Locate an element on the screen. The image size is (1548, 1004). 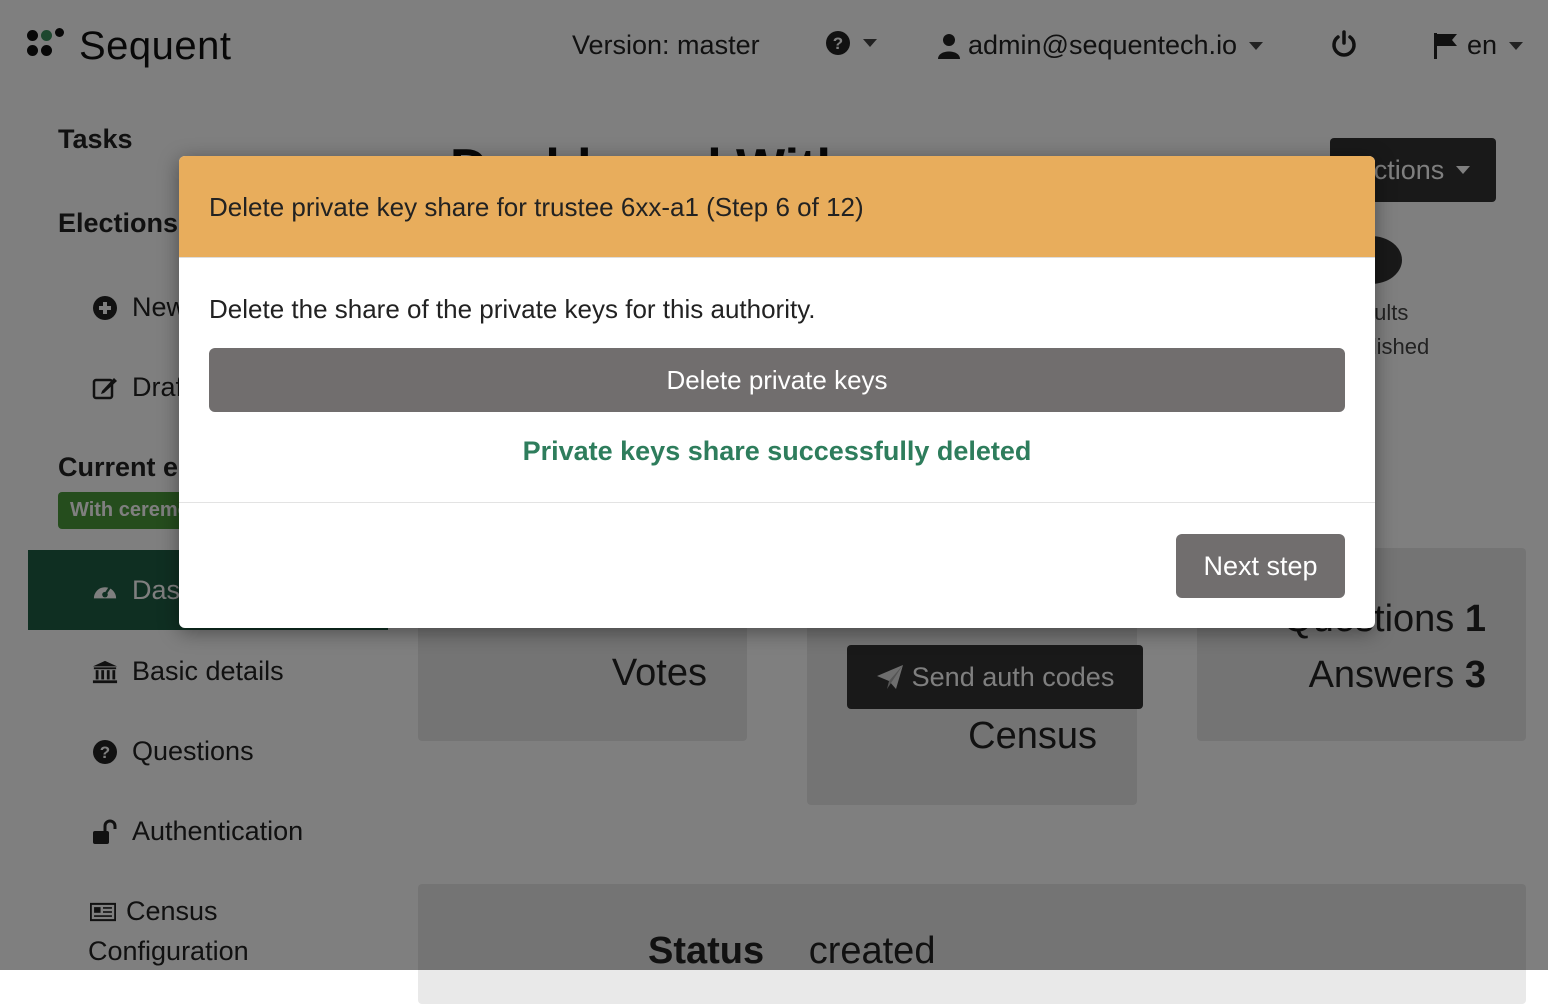
modal-divider is located at coordinates (777, 502).